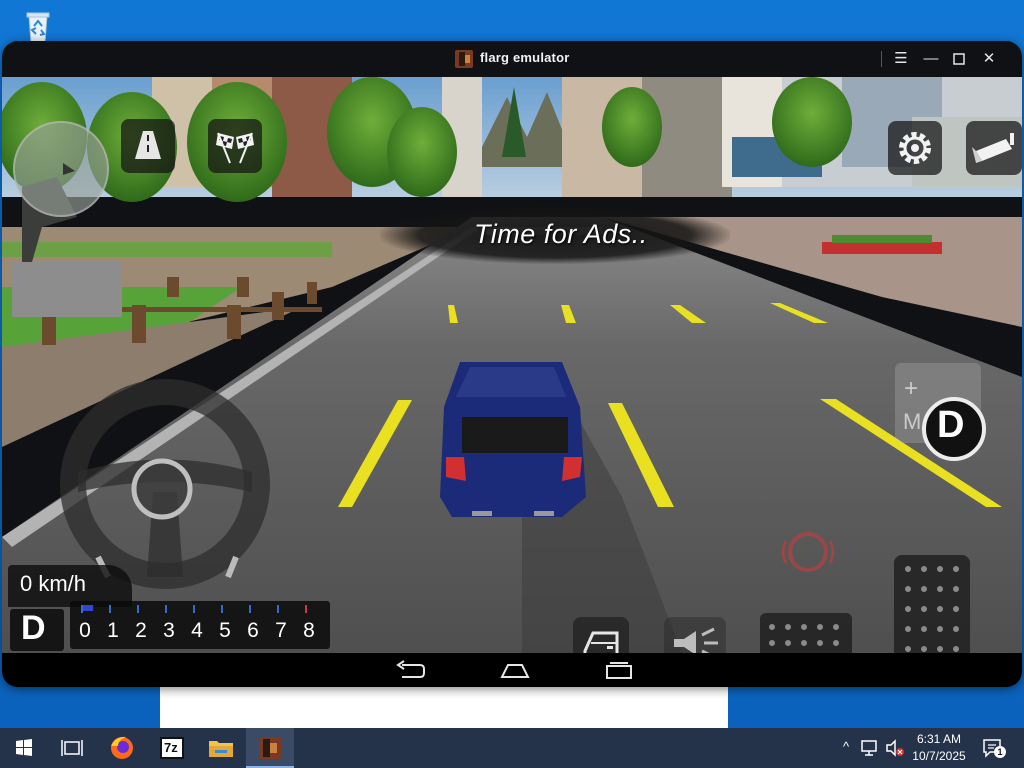 The height and width of the screenshot is (768, 1024). What do you see at coordinates (141, 630) in the screenshot?
I see `tacho-label-2: 2` at bounding box center [141, 630].